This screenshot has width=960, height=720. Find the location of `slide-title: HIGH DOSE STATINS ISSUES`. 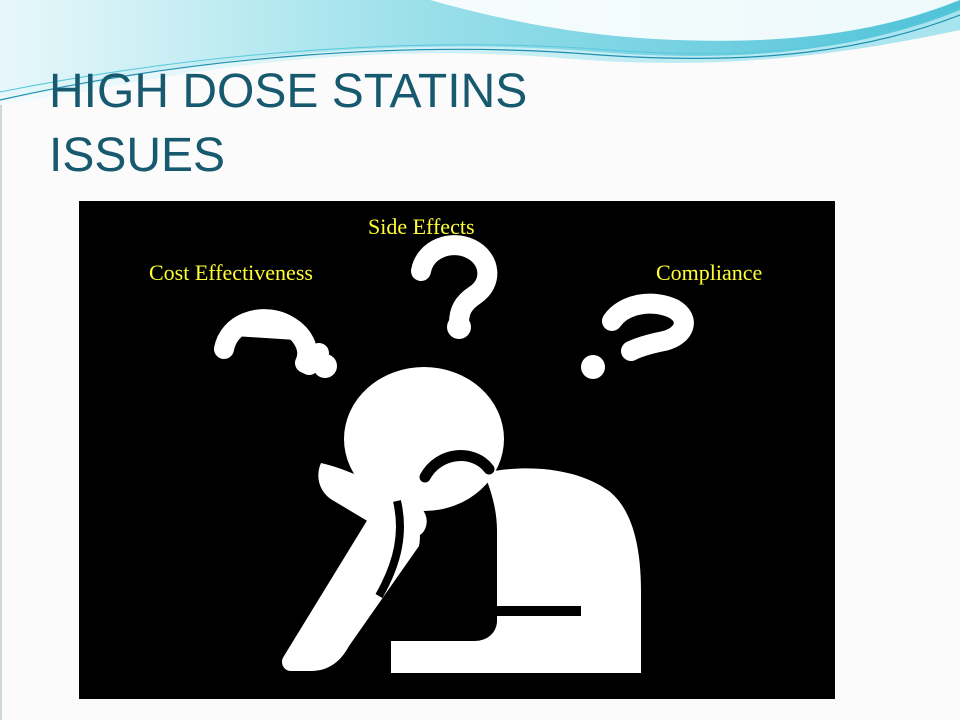

slide-title: HIGH DOSE STATINS ISSUES is located at coordinates (288, 124).